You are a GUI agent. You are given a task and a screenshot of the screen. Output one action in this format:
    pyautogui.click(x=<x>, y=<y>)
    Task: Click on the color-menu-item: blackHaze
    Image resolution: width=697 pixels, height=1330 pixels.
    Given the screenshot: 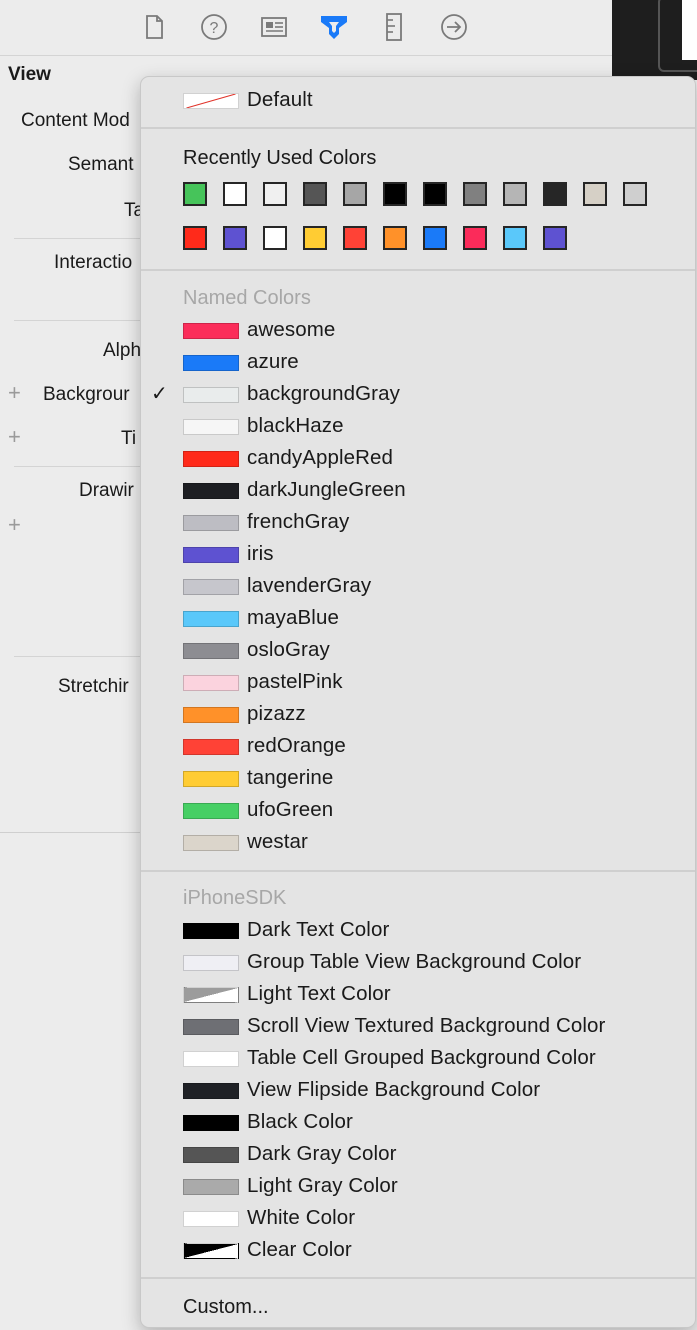 What is the action you would take?
    pyautogui.click(x=418, y=427)
    